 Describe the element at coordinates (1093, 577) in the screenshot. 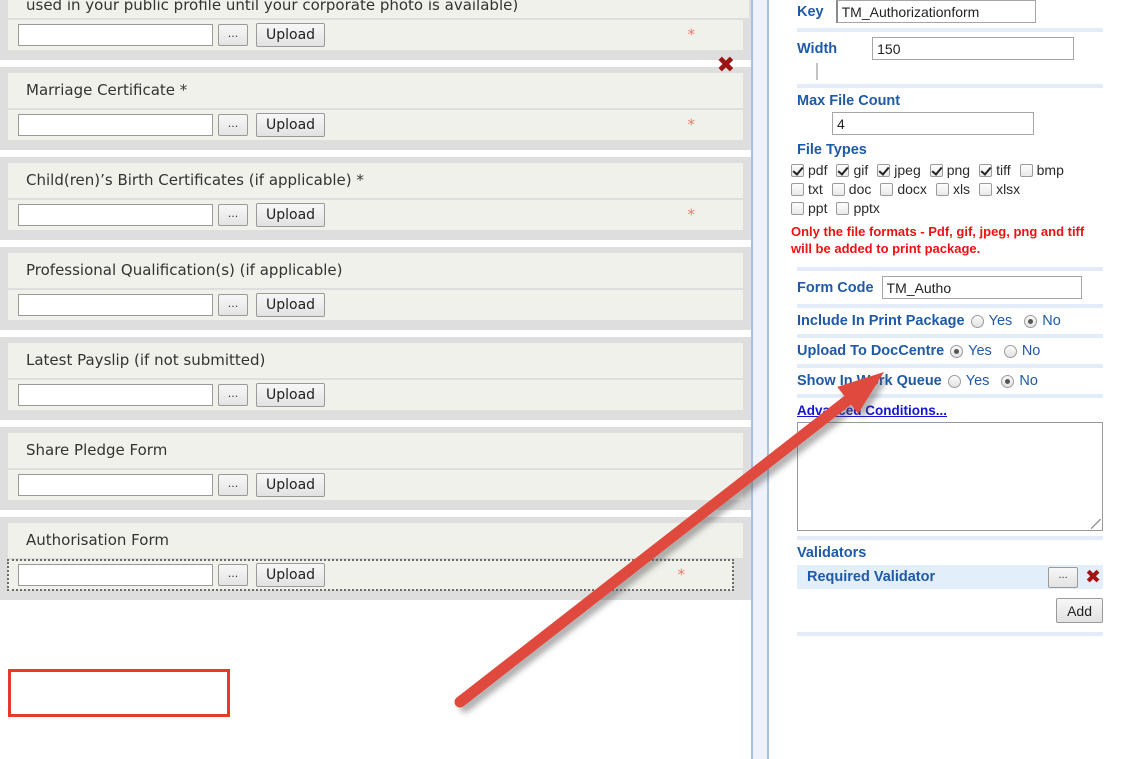

I see `delete-validator-icon: ✖` at that location.